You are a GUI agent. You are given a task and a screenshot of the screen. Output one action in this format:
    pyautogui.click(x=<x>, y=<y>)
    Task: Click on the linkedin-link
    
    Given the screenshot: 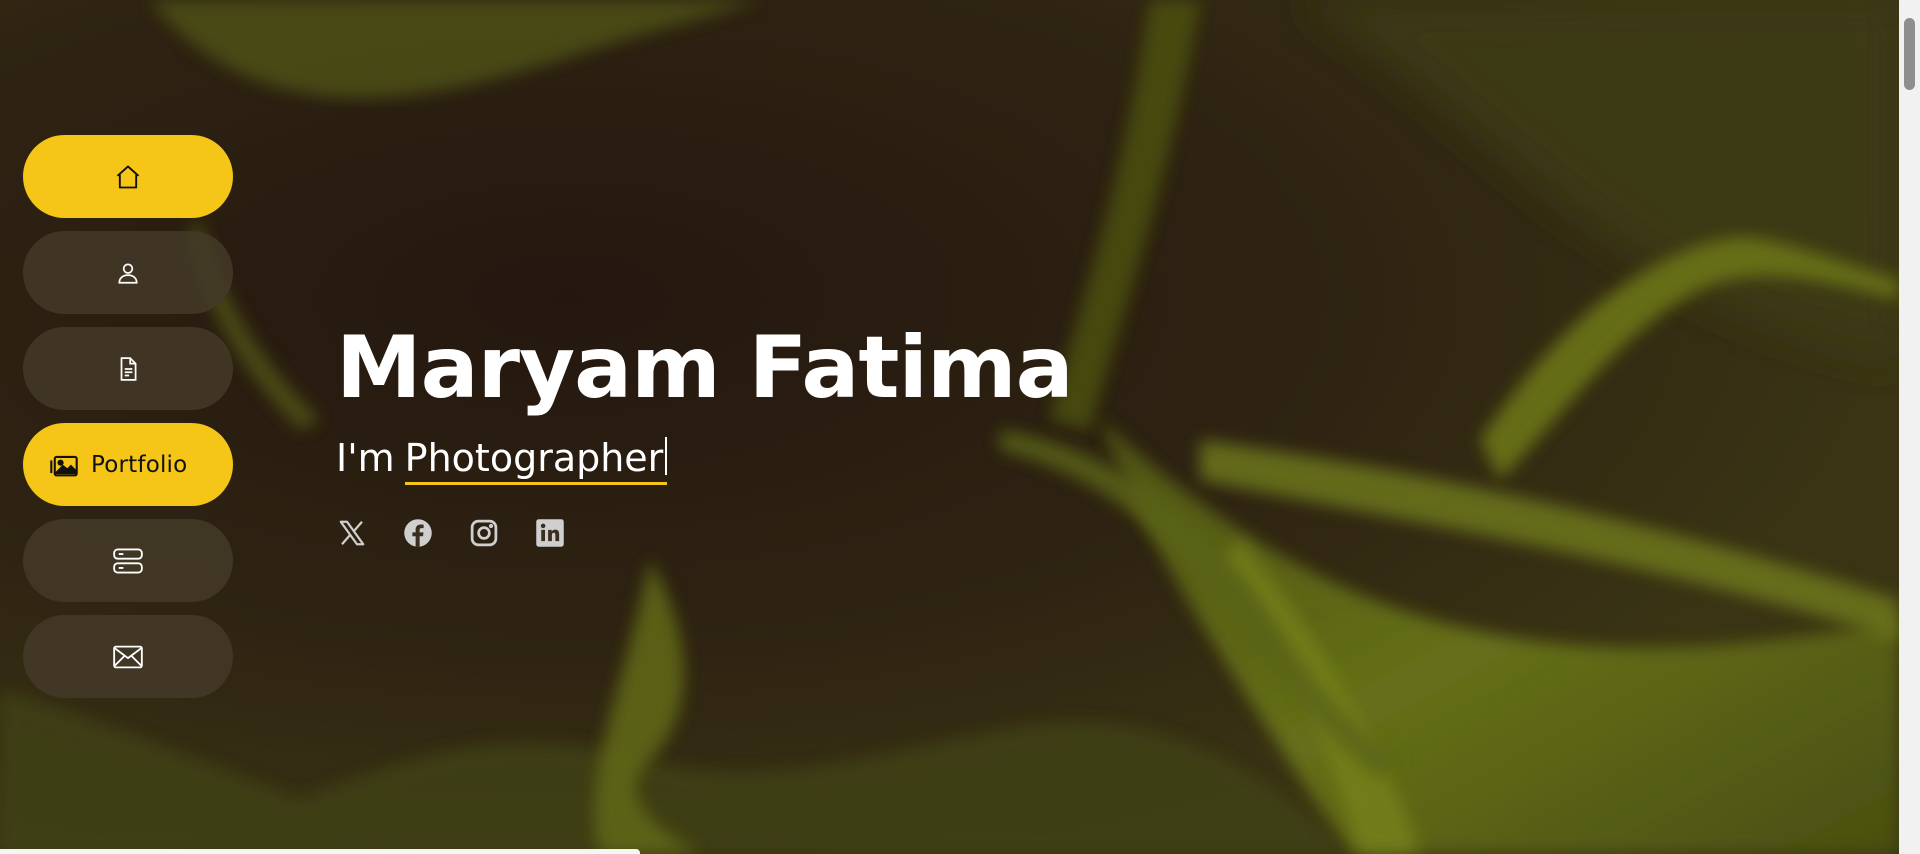 What is the action you would take?
    pyautogui.click(x=550, y=535)
    